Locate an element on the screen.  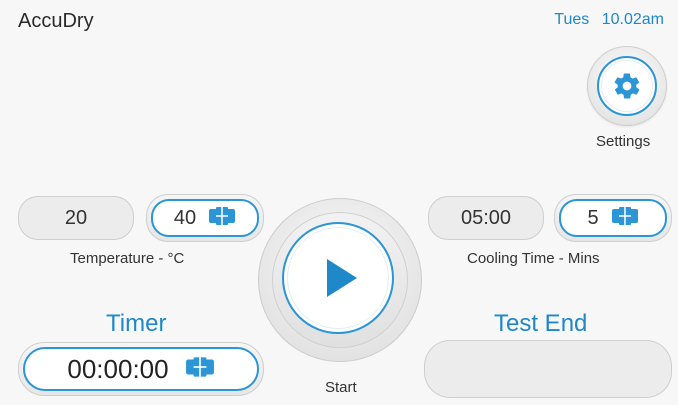
start-label: Start is located at coordinates (341, 387).